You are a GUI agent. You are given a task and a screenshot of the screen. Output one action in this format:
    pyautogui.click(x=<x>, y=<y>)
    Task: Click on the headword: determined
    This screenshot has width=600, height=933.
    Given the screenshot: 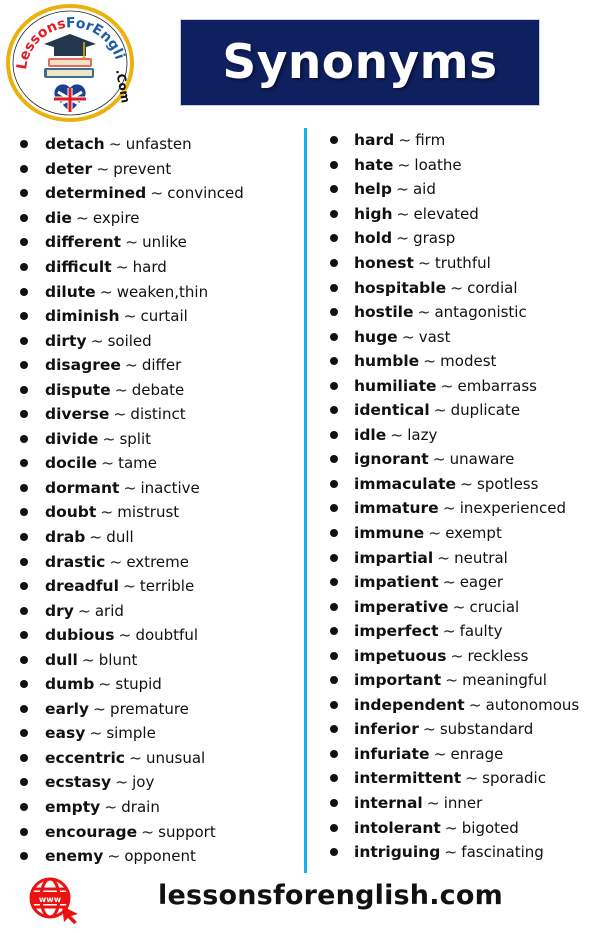 What is the action you would take?
    pyautogui.click(x=96, y=193)
    